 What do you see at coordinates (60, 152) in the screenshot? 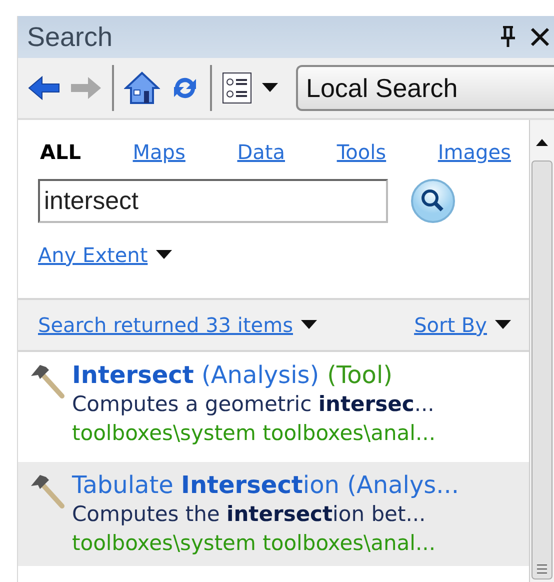
I see `category-tab: ALL` at bounding box center [60, 152].